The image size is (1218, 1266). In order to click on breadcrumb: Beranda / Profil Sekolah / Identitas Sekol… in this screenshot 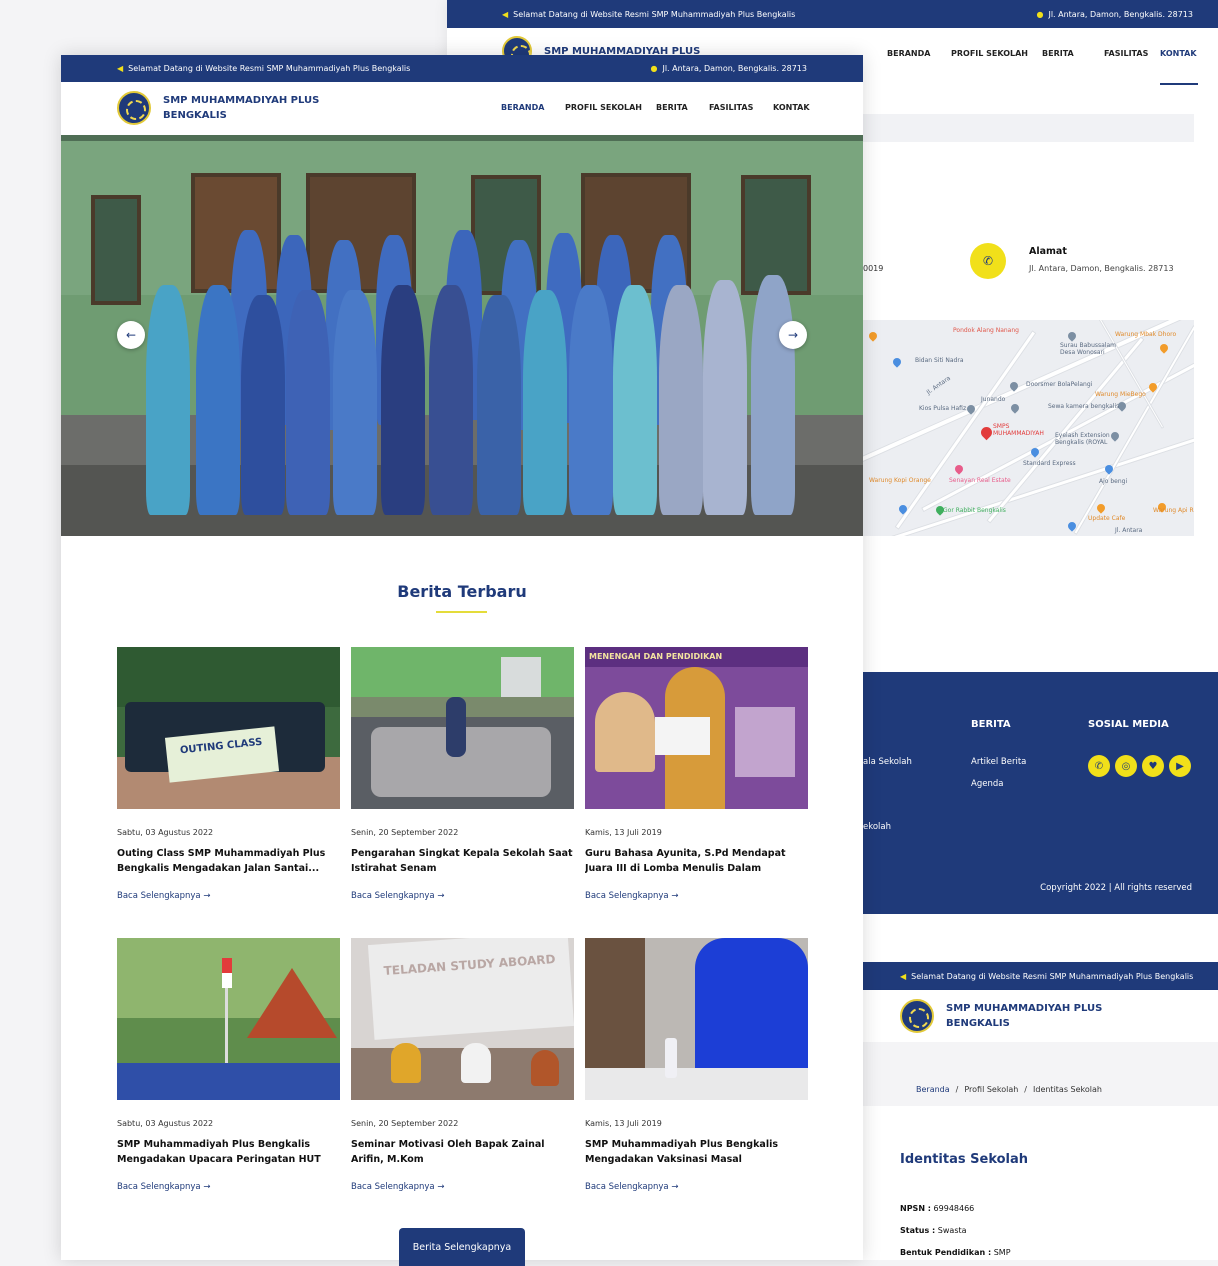, I will do `click(1009, 1089)`.